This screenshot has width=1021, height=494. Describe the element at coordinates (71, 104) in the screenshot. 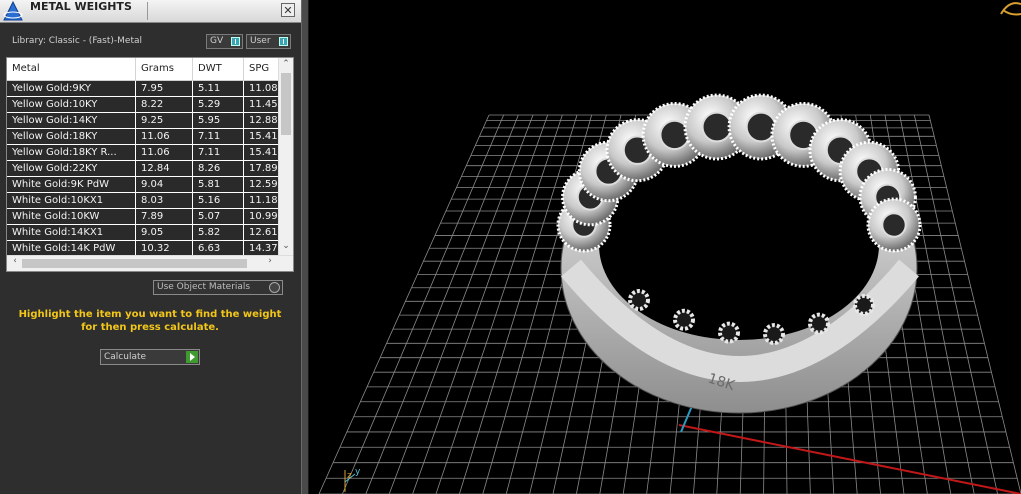

I see `metal-cell: Yellow Gold:10KY` at that location.